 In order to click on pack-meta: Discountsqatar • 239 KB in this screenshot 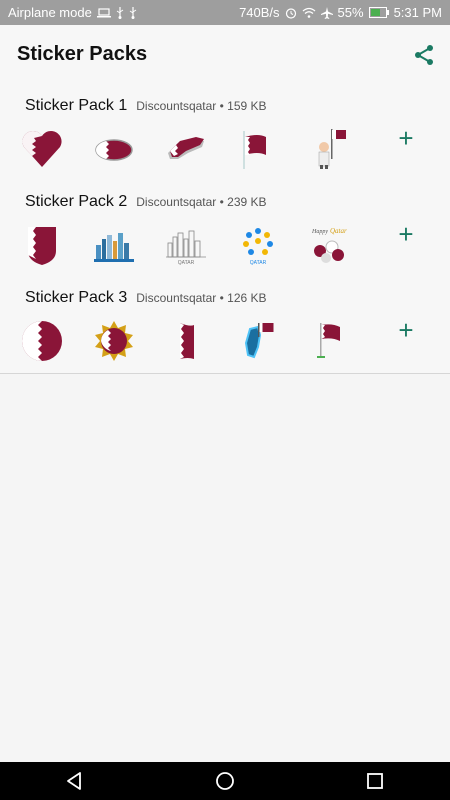, I will do `click(201, 202)`.